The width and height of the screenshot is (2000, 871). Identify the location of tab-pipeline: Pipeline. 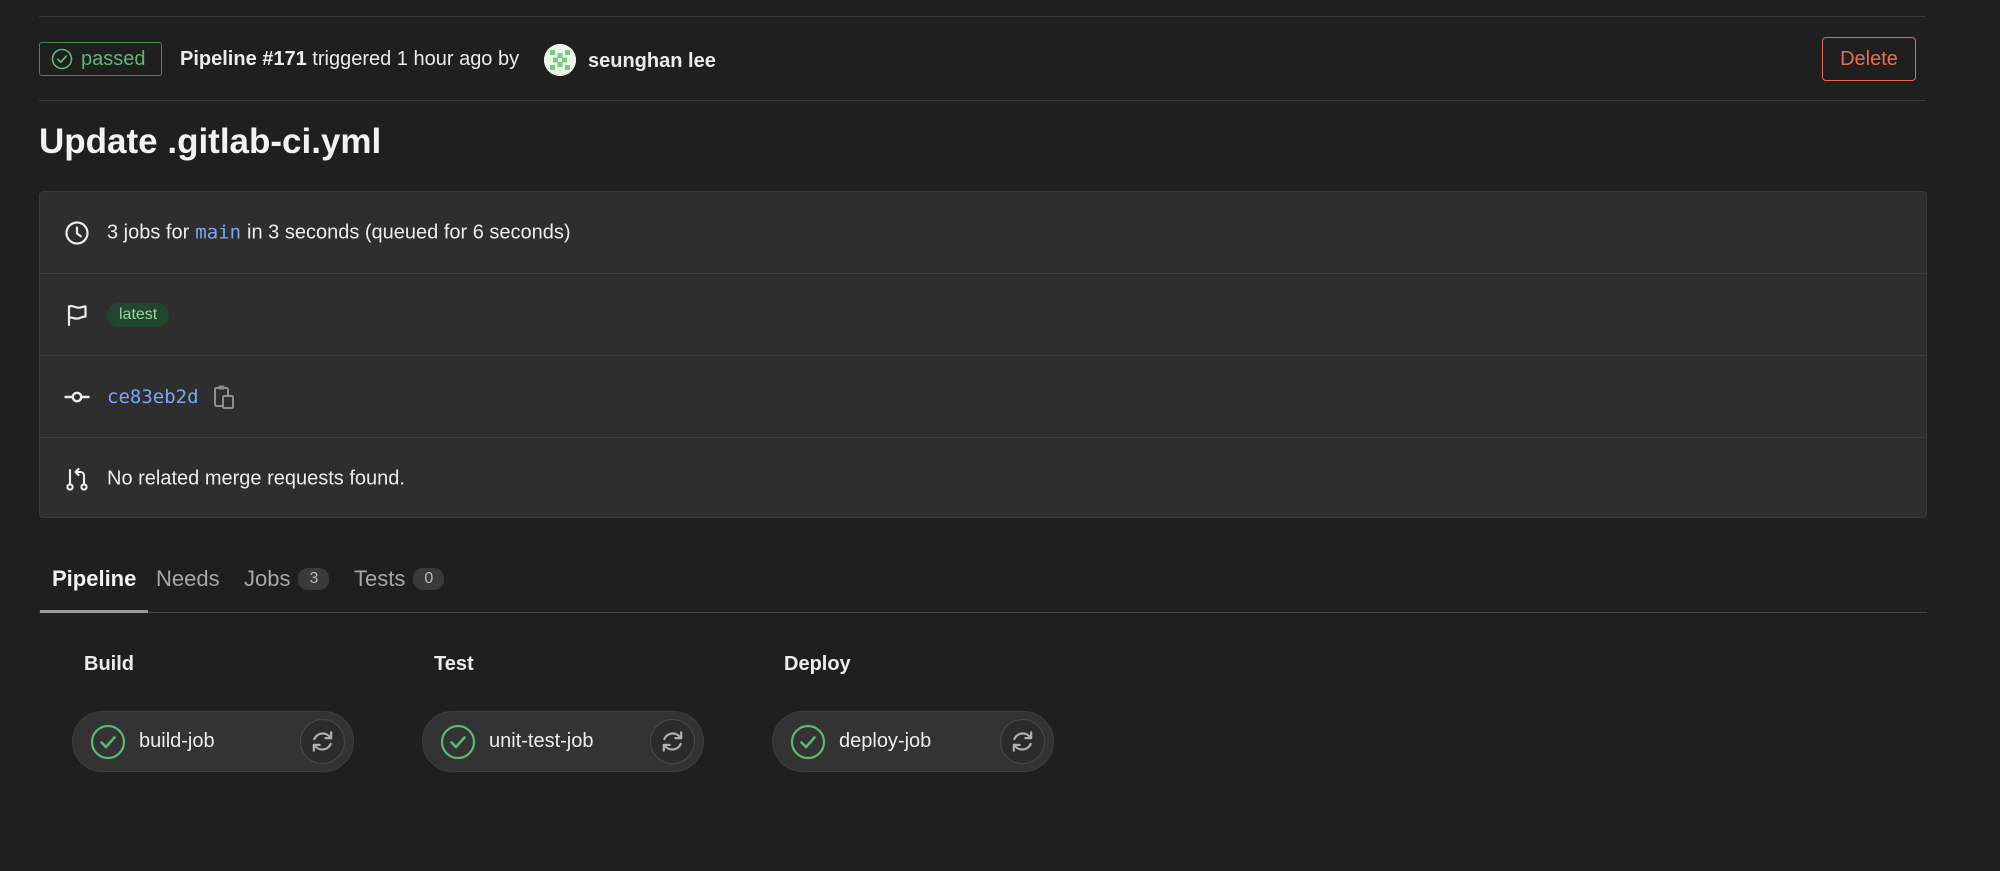
(94, 579).